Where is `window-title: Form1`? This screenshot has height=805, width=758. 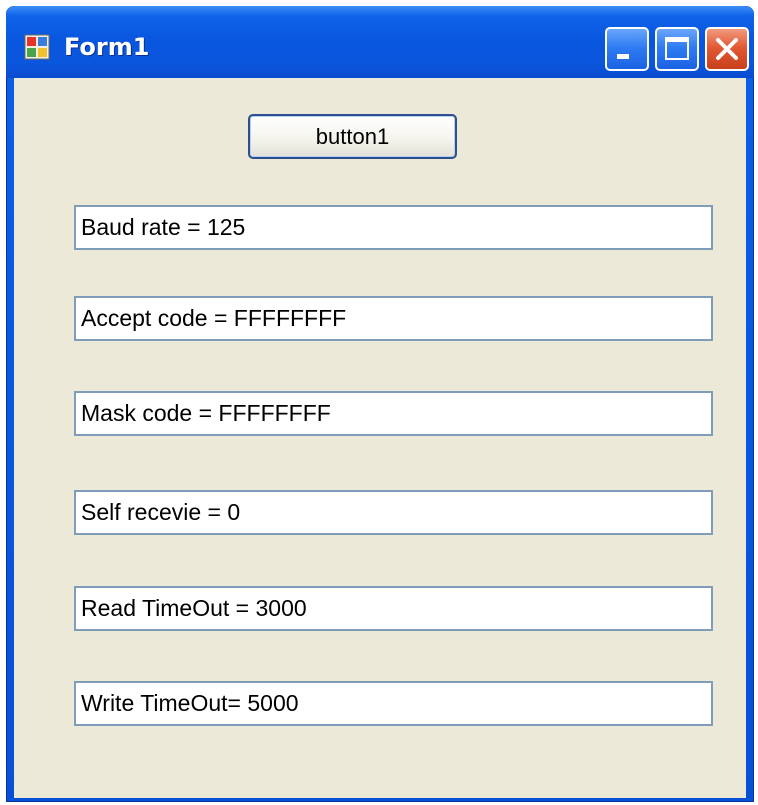 window-title: Form1 is located at coordinates (107, 47).